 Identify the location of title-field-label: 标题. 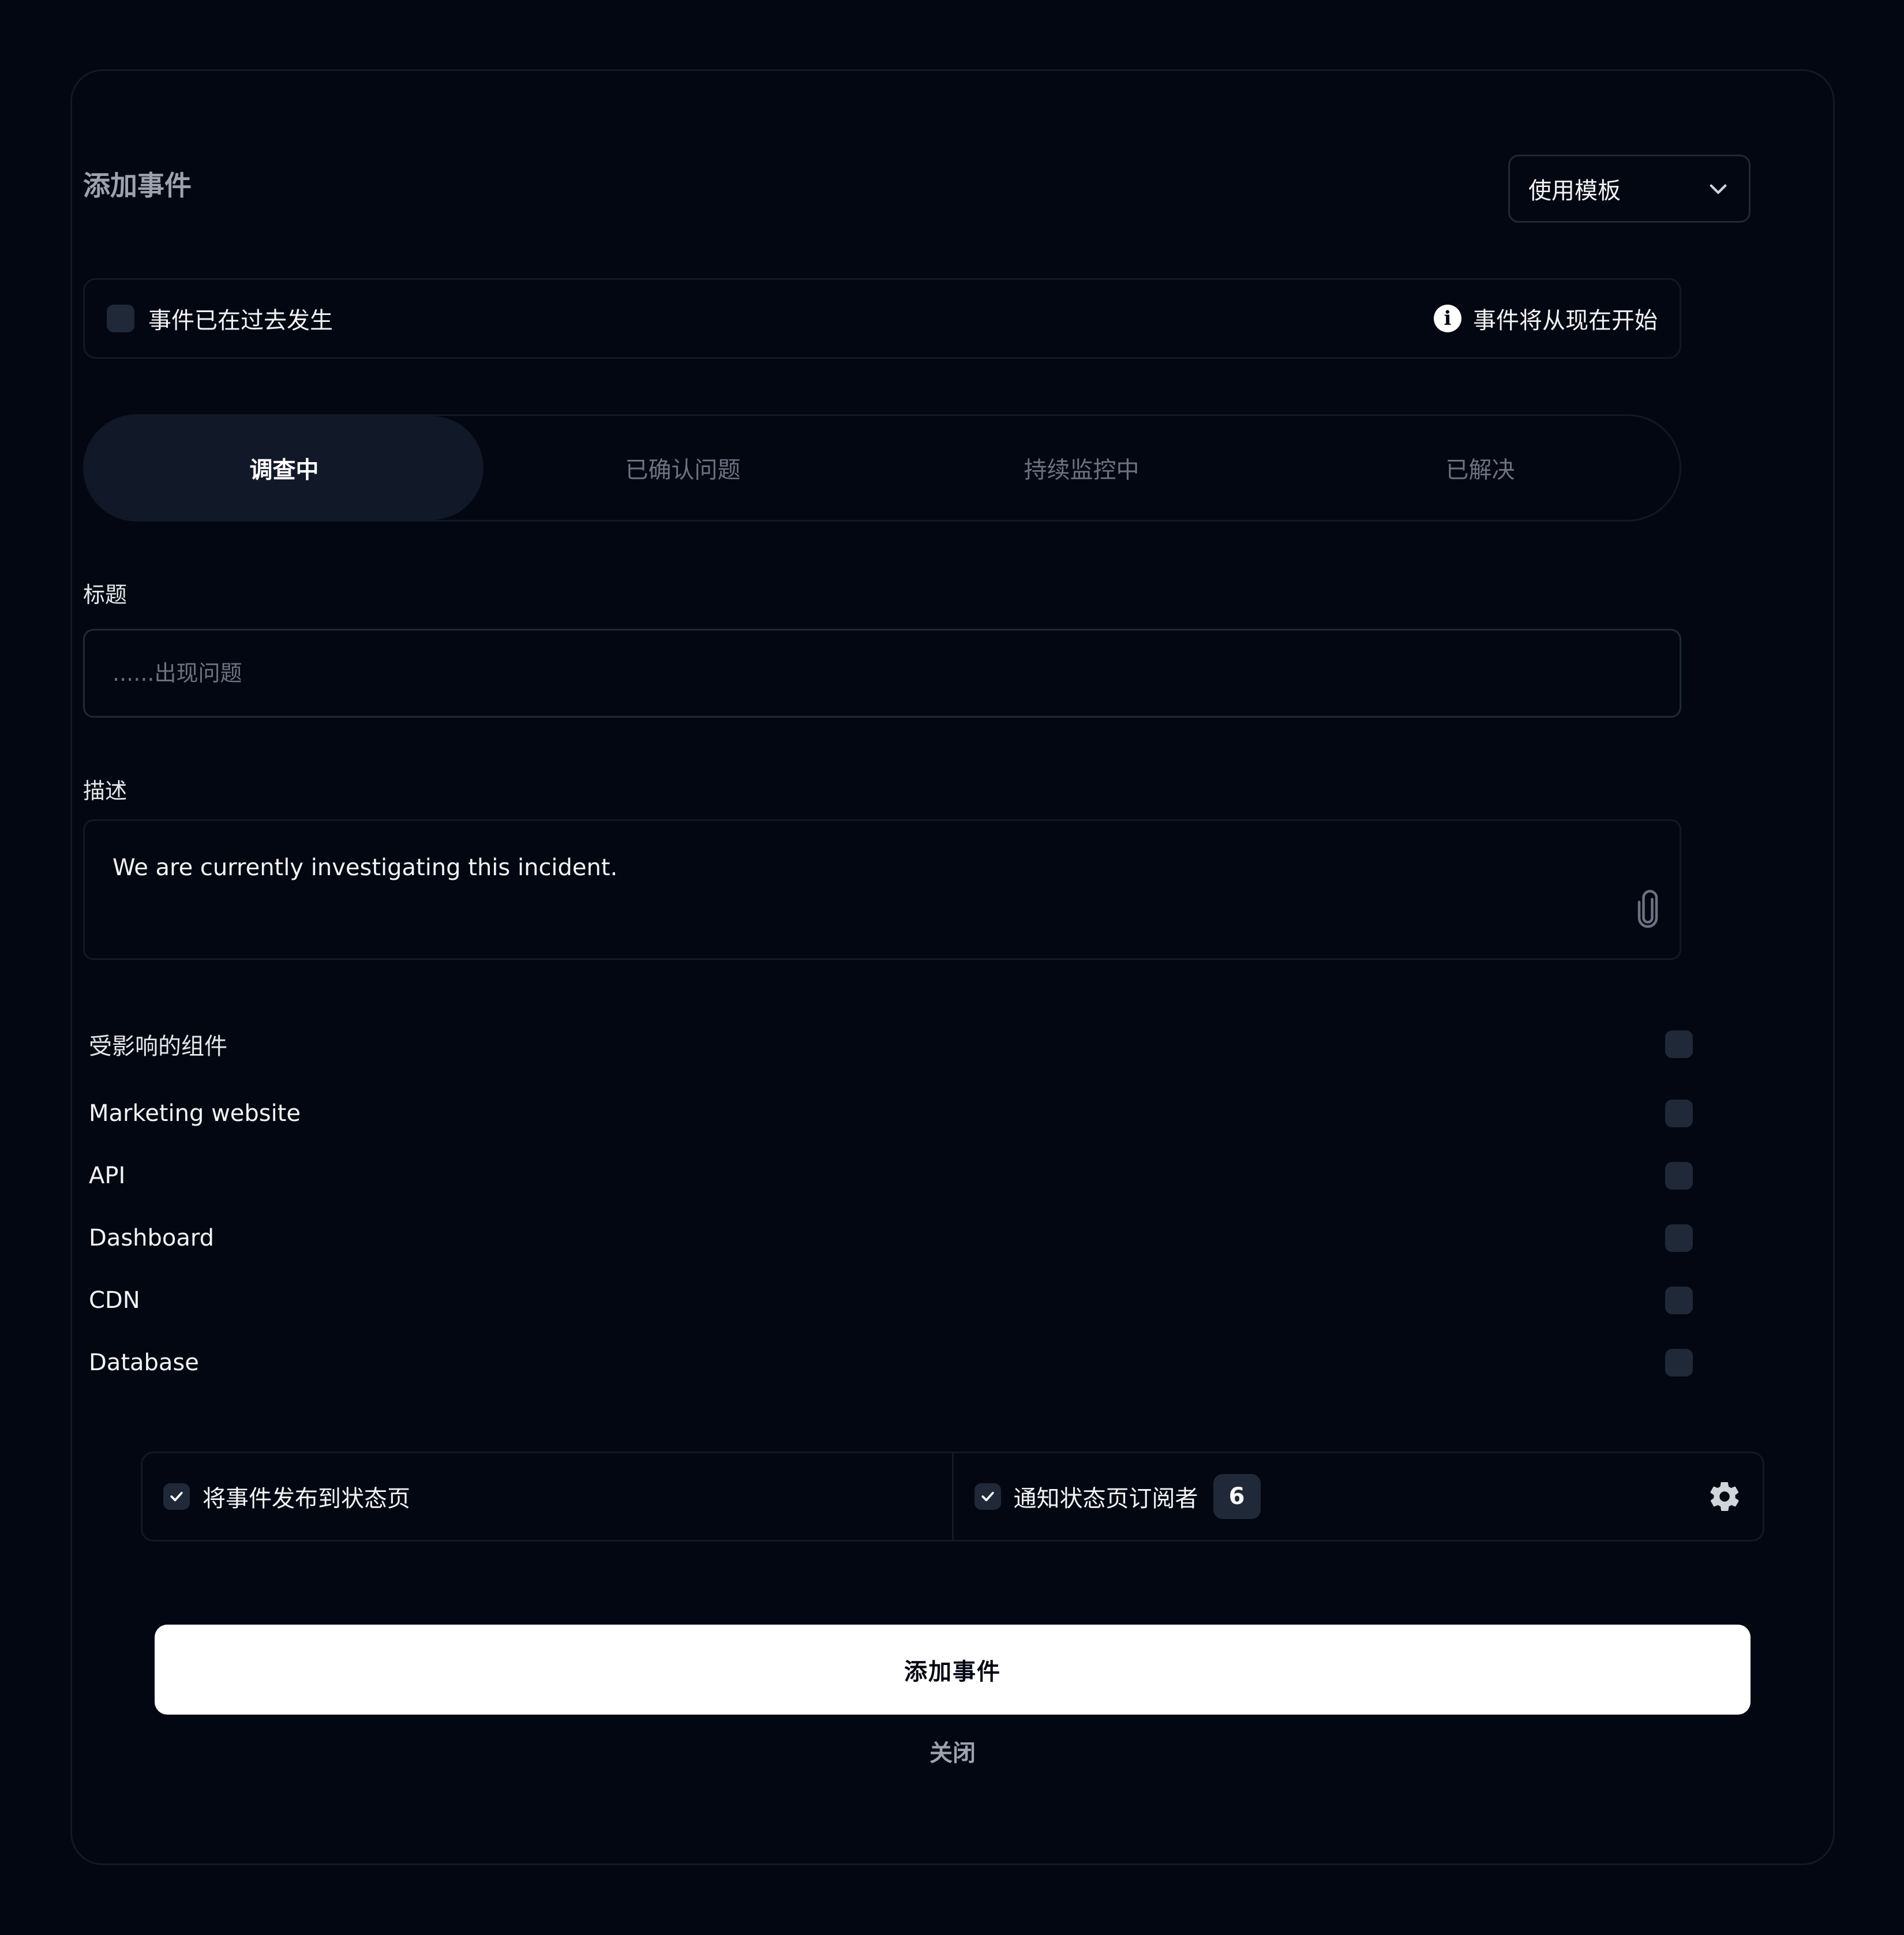
(106, 595).